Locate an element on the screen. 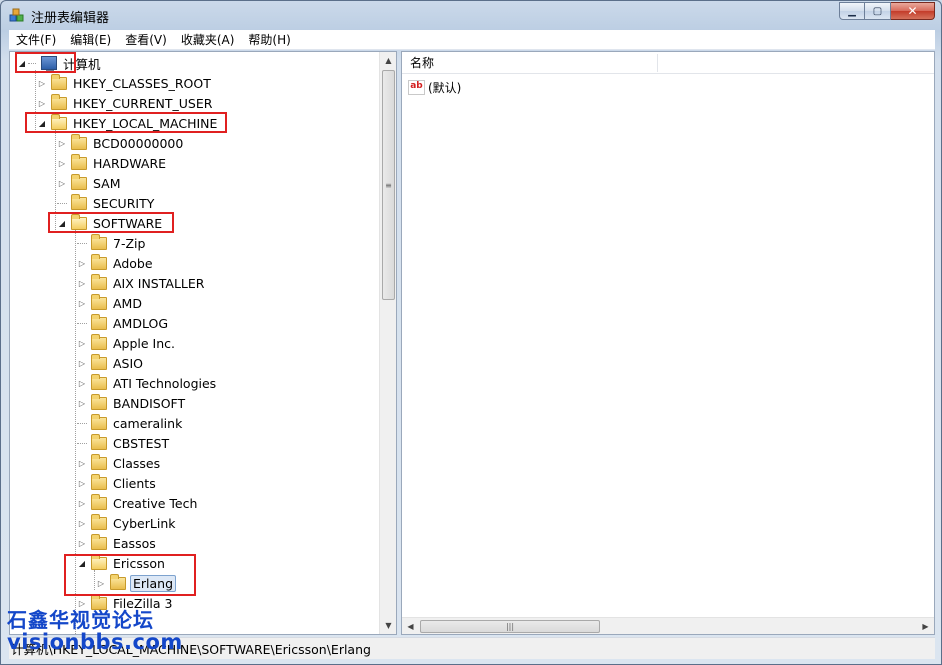  tree-node-label: Classes is located at coordinates (137, 463).